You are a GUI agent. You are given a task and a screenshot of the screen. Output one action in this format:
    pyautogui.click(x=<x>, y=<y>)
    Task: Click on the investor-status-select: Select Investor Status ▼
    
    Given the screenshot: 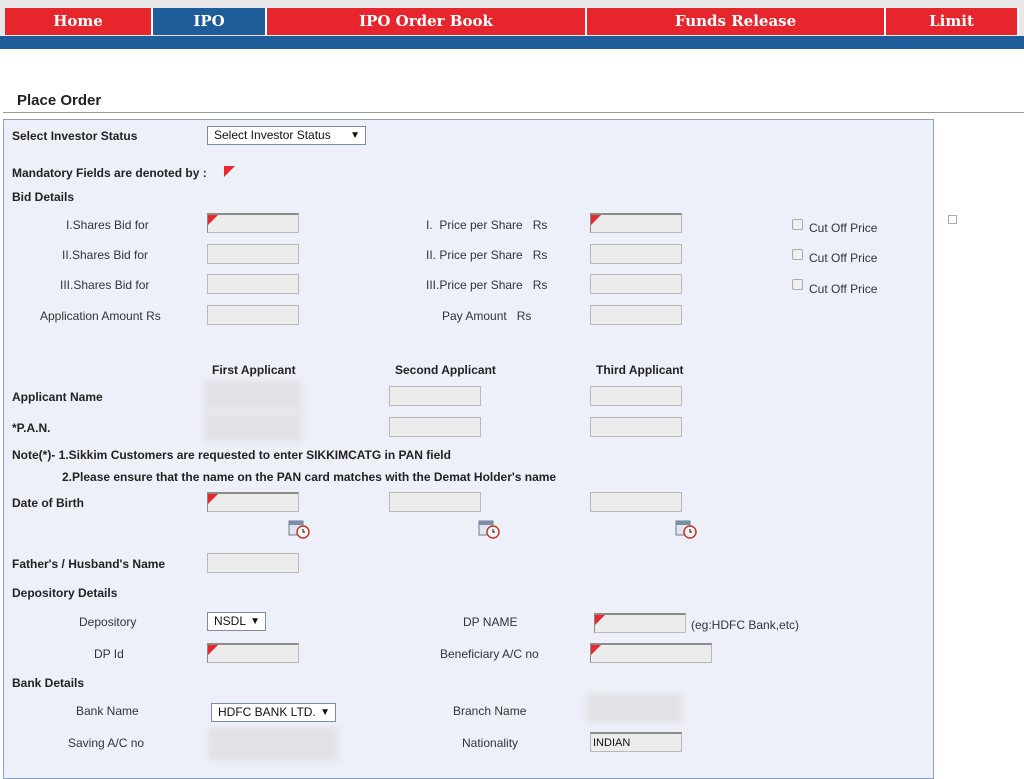 What is the action you would take?
    pyautogui.click(x=286, y=135)
    